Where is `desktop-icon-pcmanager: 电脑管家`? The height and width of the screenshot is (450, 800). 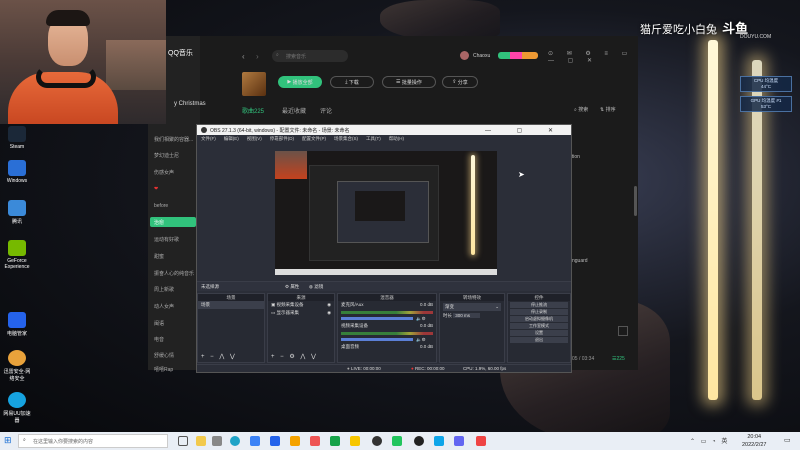 desktop-icon-pcmanager: 电脑管家 is located at coordinates (17, 324).